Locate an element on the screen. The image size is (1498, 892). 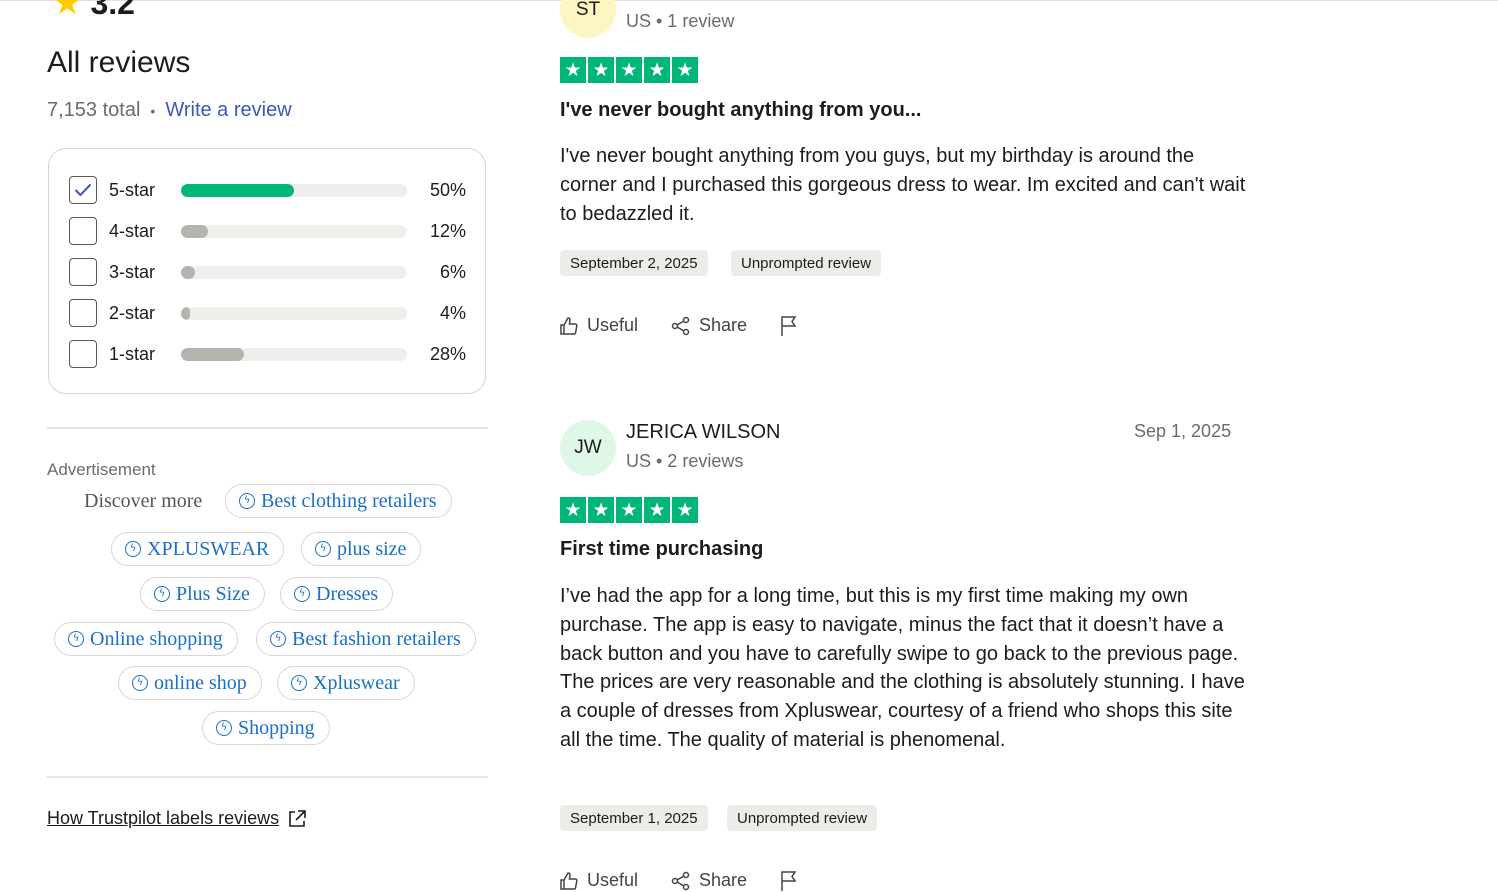
link-label: How Trustpilot labels reviews is located at coordinates (163, 818).